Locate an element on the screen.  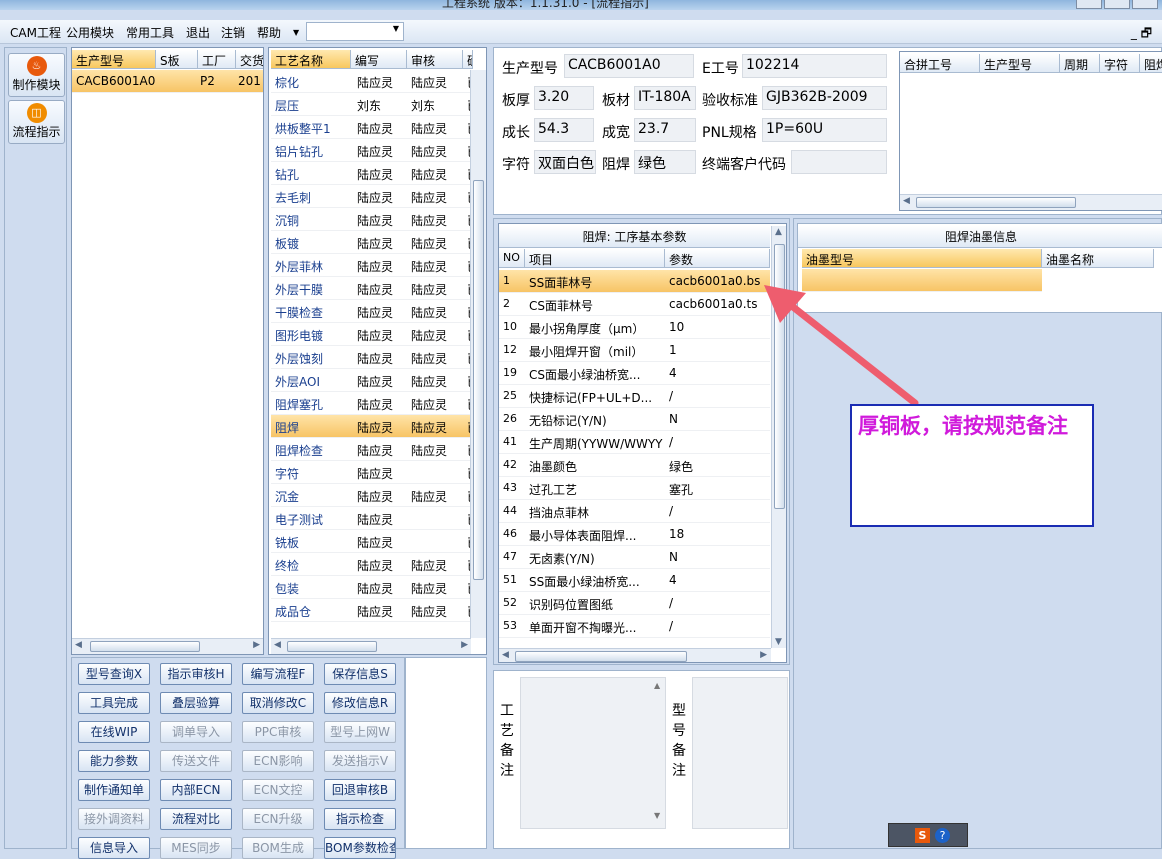
menu-tools: 常用工具 is located at coordinates (150, 32).